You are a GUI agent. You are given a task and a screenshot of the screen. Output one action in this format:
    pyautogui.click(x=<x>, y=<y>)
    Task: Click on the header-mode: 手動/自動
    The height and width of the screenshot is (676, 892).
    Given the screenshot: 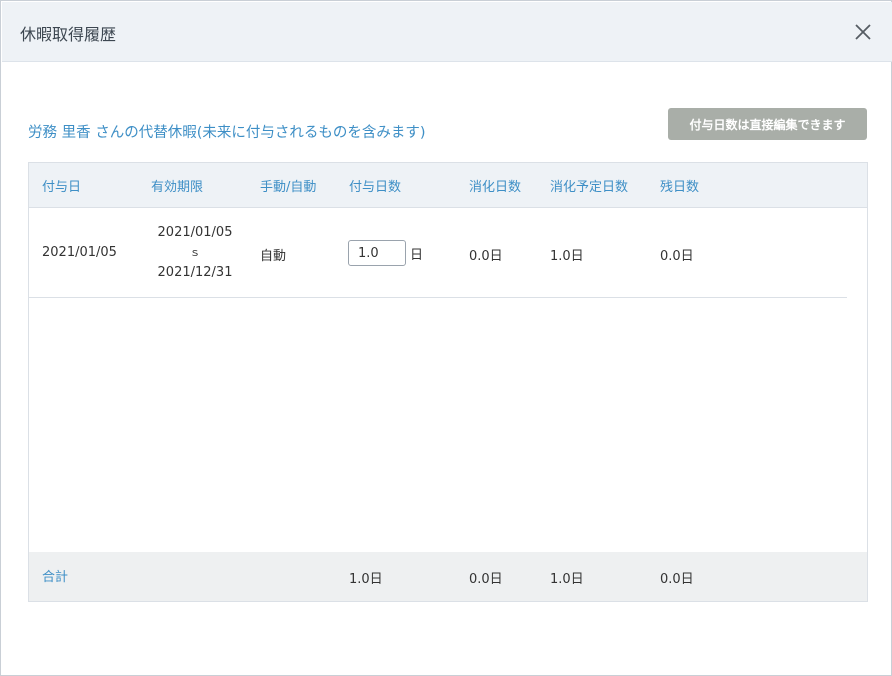 What is the action you would take?
    pyautogui.click(x=288, y=187)
    